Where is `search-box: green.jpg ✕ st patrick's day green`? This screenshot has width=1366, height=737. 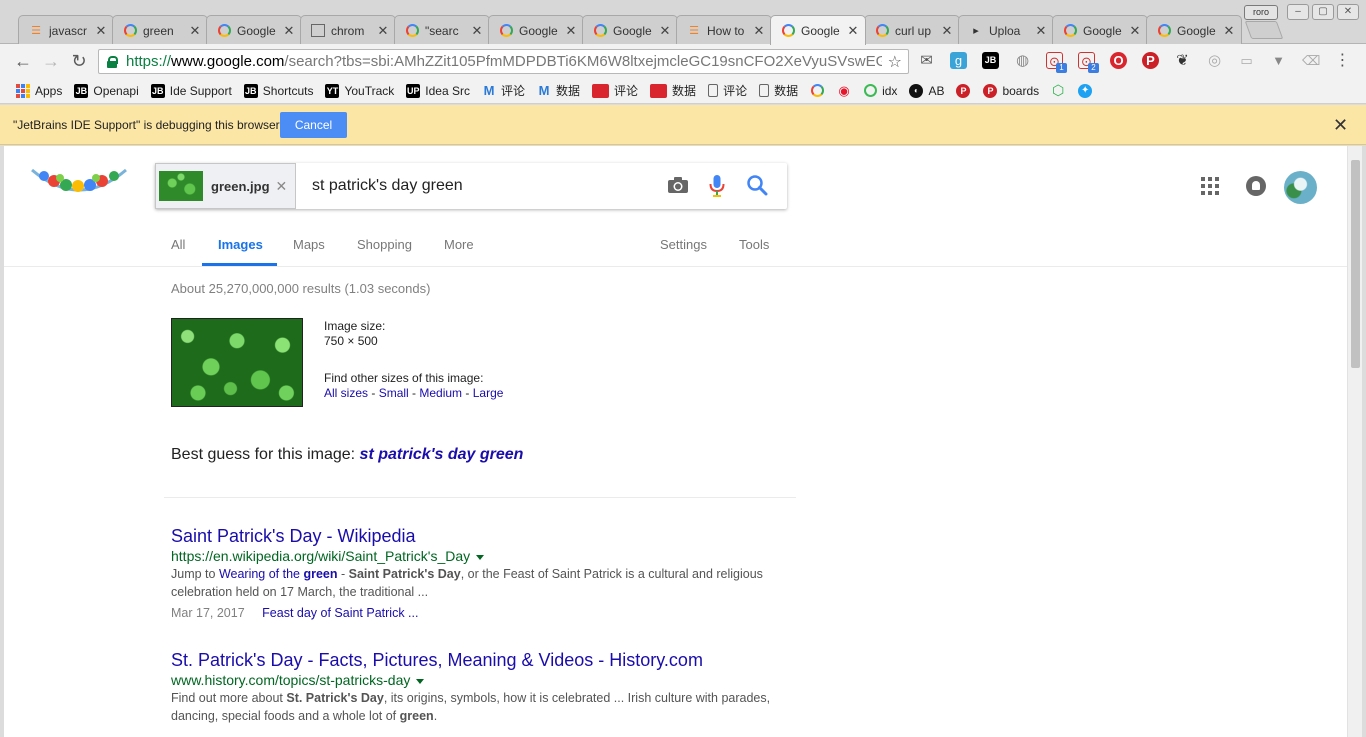 search-box: green.jpg ✕ st patrick's day green is located at coordinates (471, 186).